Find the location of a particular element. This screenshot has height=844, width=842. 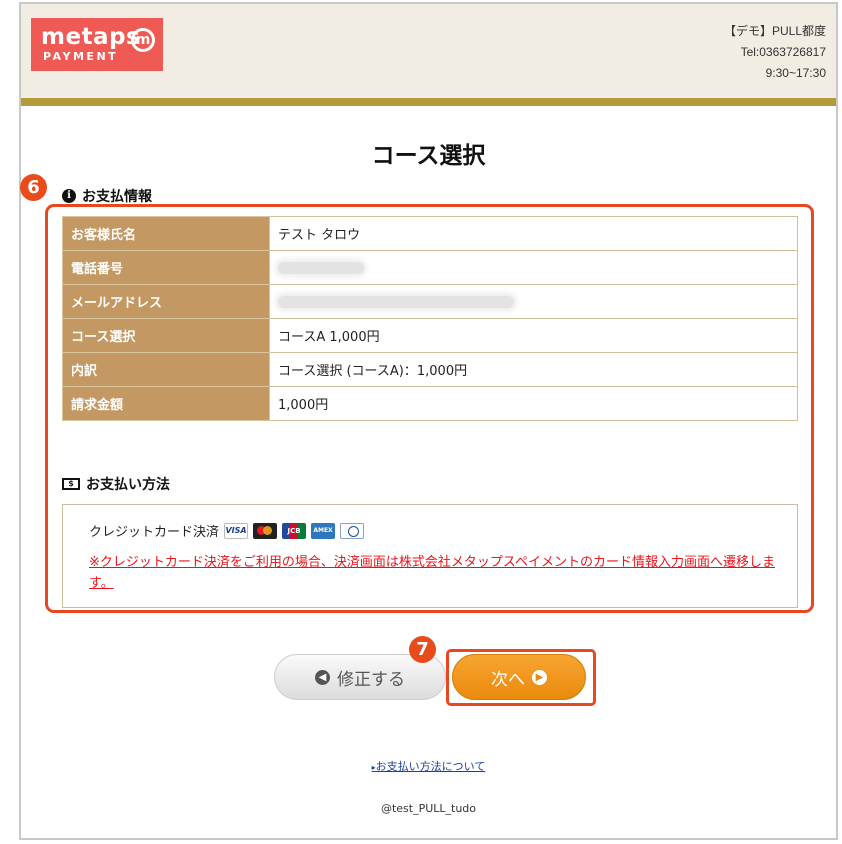

diners-club-icon is located at coordinates (352, 530).